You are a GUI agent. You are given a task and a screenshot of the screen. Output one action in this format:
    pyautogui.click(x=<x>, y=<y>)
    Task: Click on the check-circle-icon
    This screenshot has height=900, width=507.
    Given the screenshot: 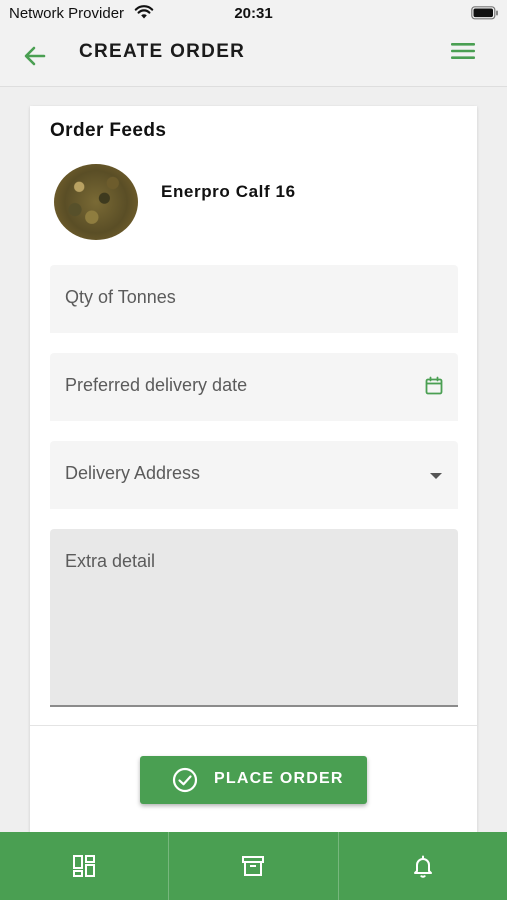 What is the action you would take?
    pyautogui.click(x=185, y=782)
    